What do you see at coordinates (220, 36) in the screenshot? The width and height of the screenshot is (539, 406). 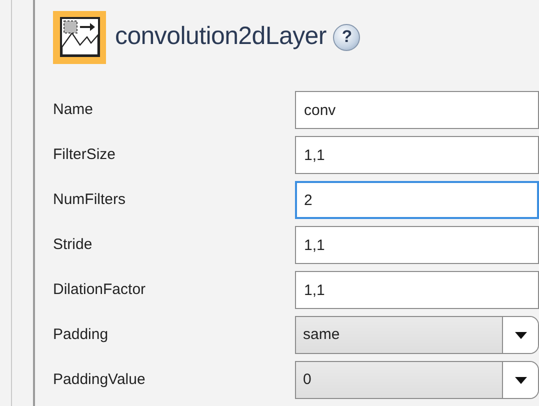 I see `layer-title: convolution2dLayer` at bounding box center [220, 36].